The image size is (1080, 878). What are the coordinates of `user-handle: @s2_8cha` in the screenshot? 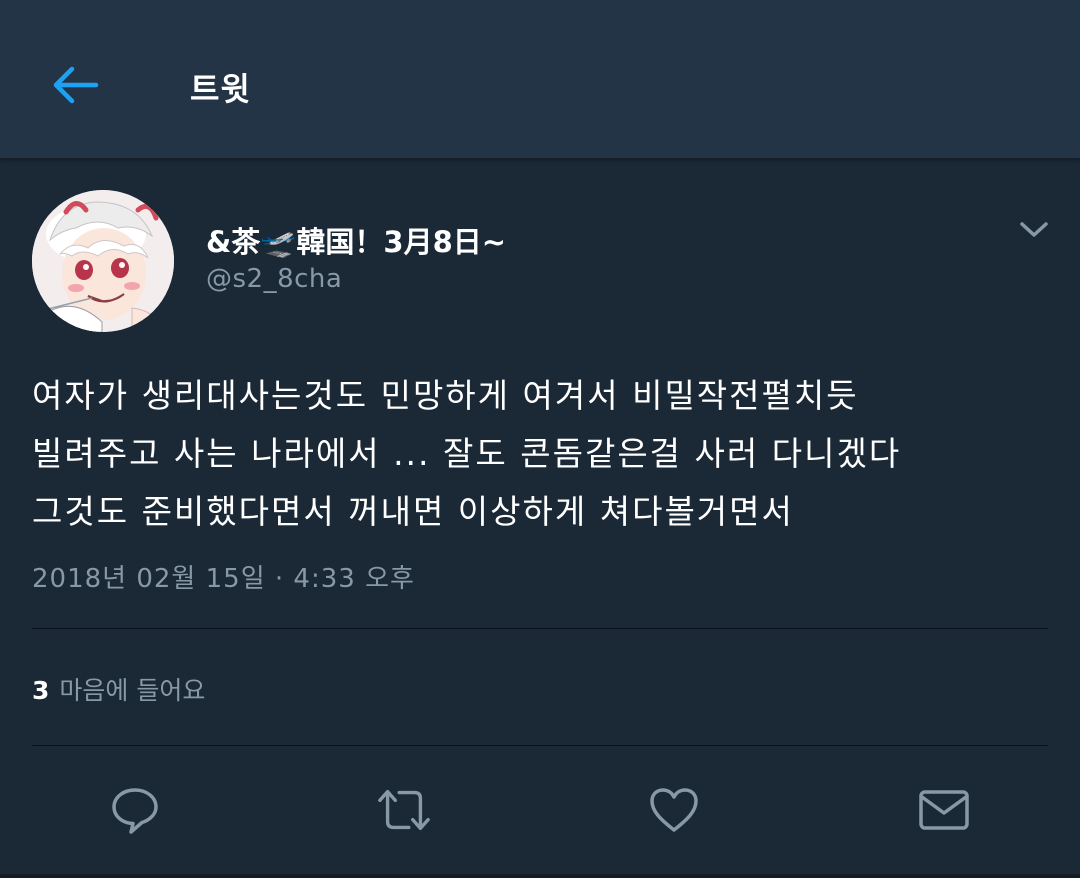 It's located at (274, 279).